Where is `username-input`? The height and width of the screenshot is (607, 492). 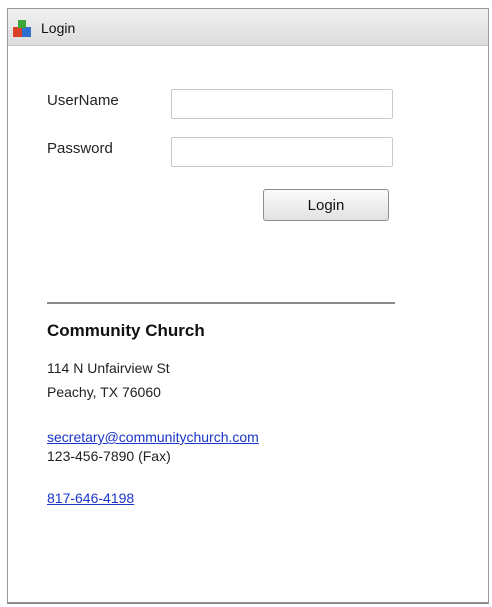
username-input is located at coordinates (282, 104).